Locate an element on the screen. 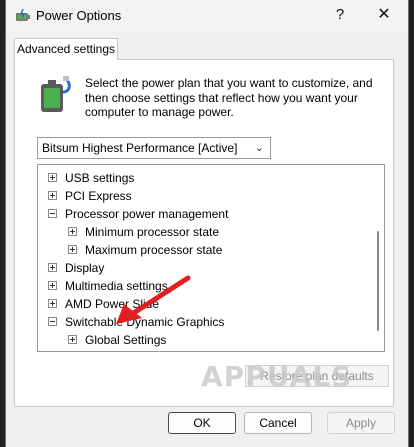 Image resolution: width=414 pixels, height=447 pixels. tree-item-processor-power-management: Processor power management is located at coordinates (138, 214).